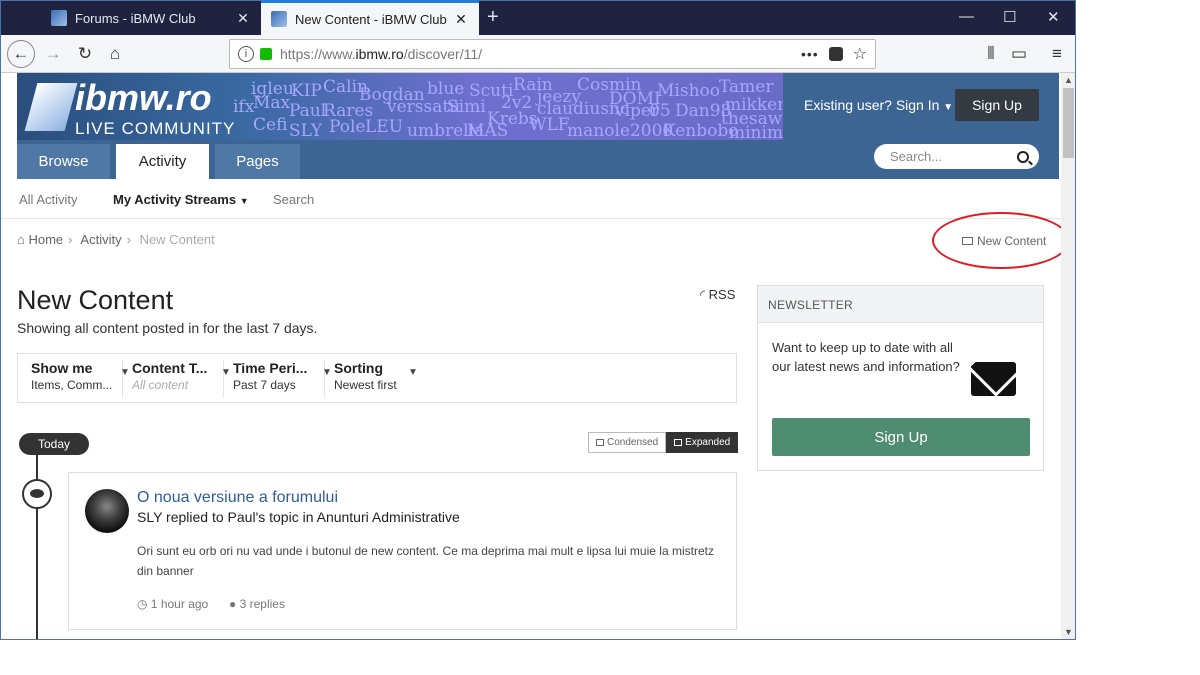 The image size is (1200, 675). What do you see at coordinates (688, 91) in the screenshot?
I see `banner-name: Mishoo` at bounding box center [688, 91].